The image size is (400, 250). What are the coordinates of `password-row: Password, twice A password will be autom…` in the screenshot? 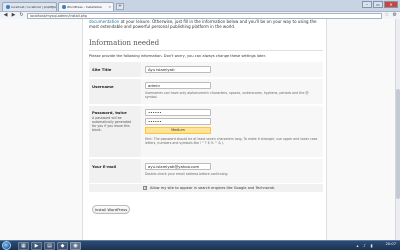 It's located at (206, 131).